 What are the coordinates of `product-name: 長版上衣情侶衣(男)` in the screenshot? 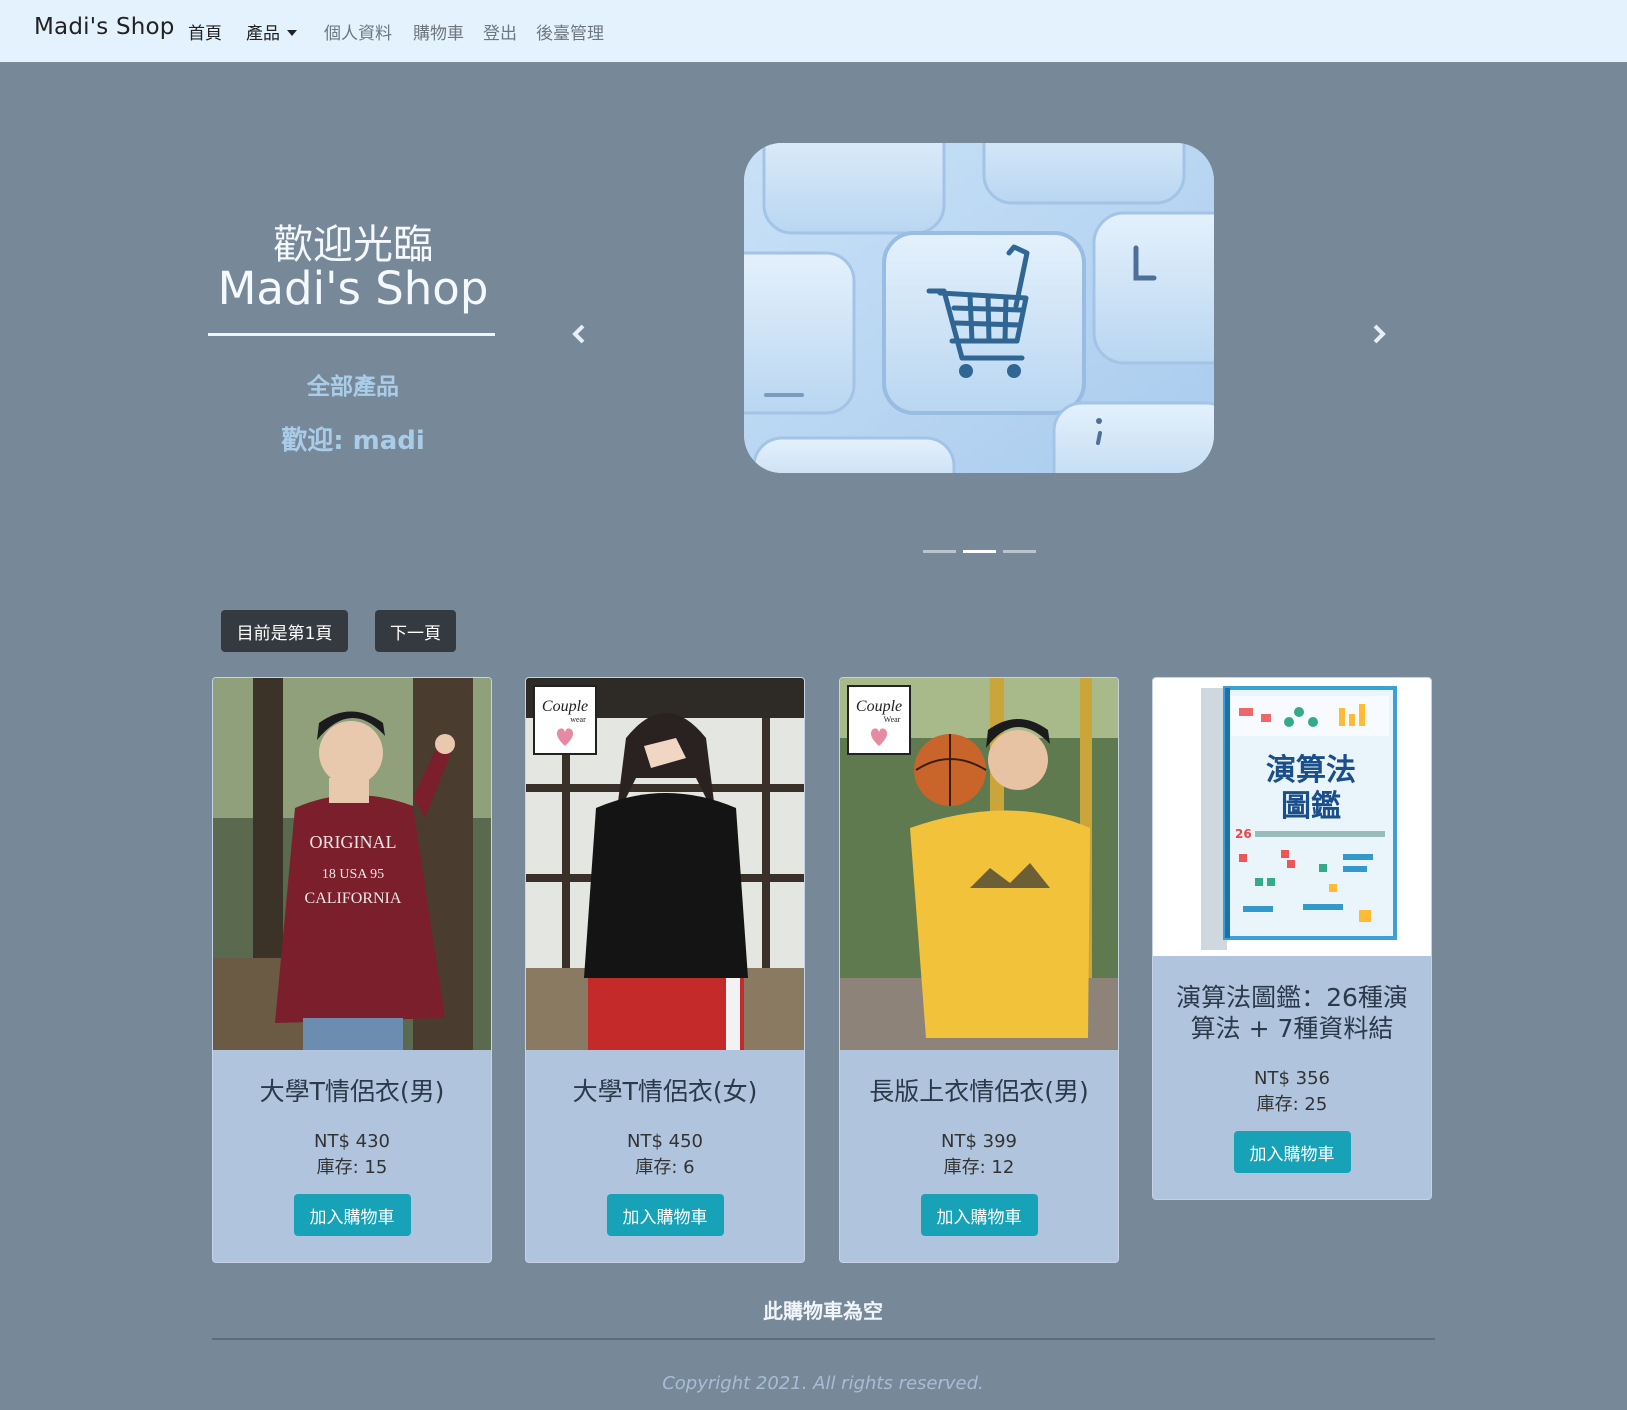 It's located at (979, 1091).